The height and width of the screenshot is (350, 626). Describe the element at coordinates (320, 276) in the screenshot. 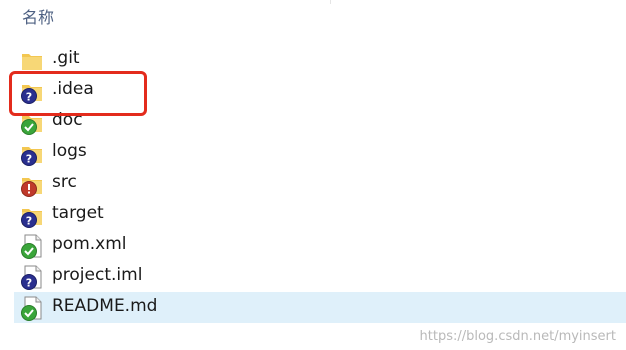

I see `file-row: ? project.iml` at that location.